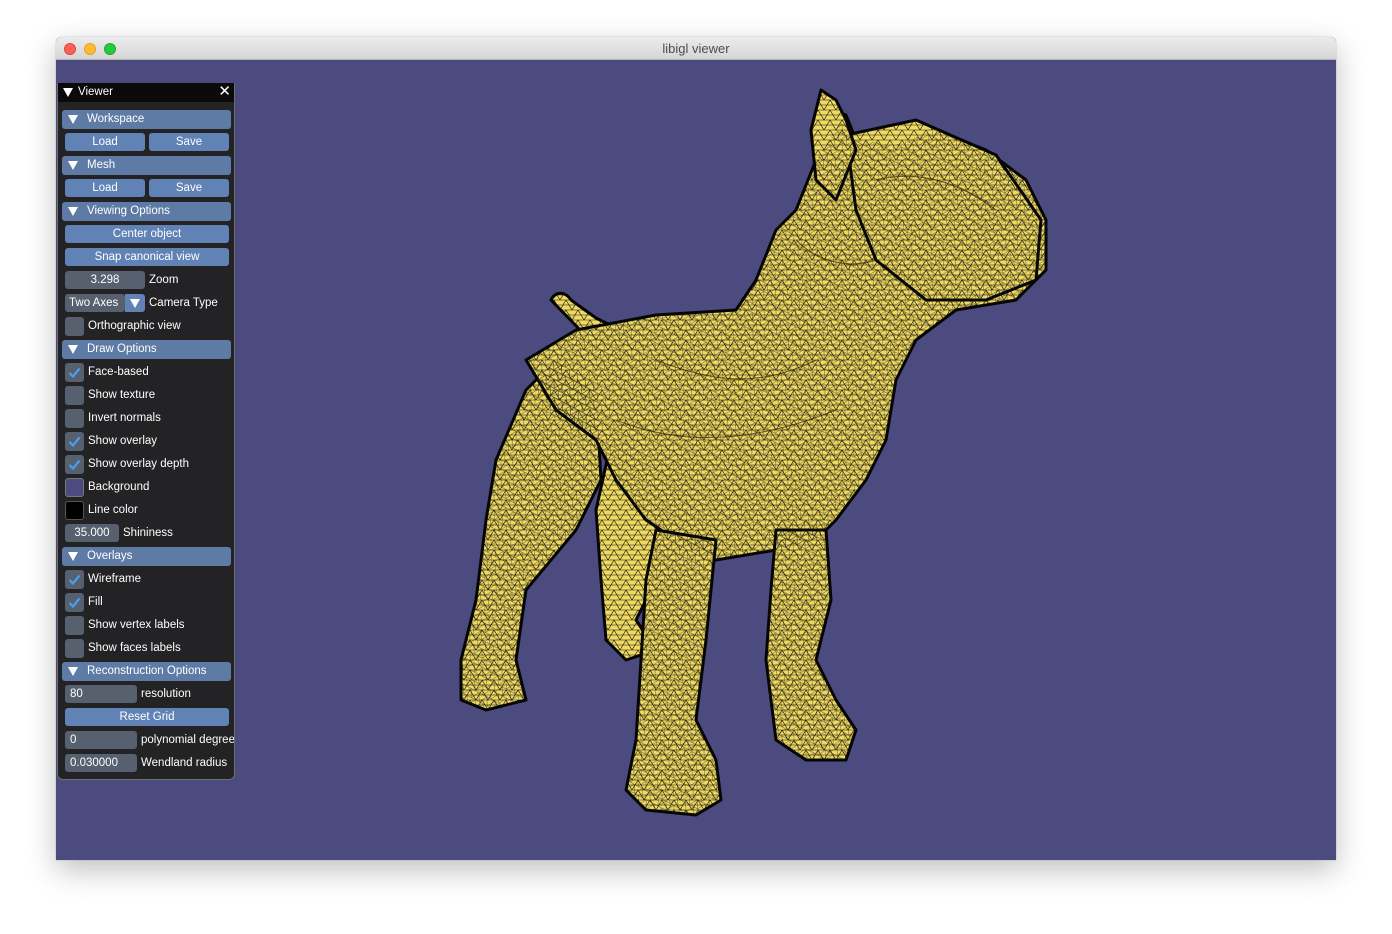 The height and width of the screenshot is (934, 1392). Describe the element at coordinates (101, 694) in the screenshot. I see `resolution-input: 80` at that location.